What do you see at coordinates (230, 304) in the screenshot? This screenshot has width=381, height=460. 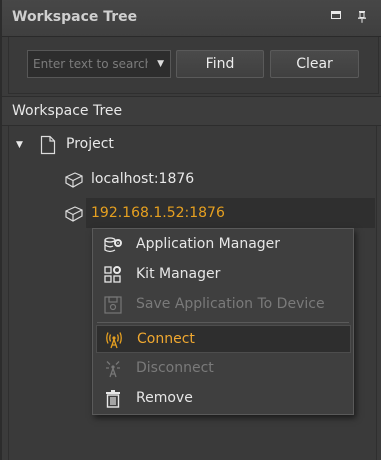 I see `menu-item-label: Save Application To Device` at bounding box center [230, 304].